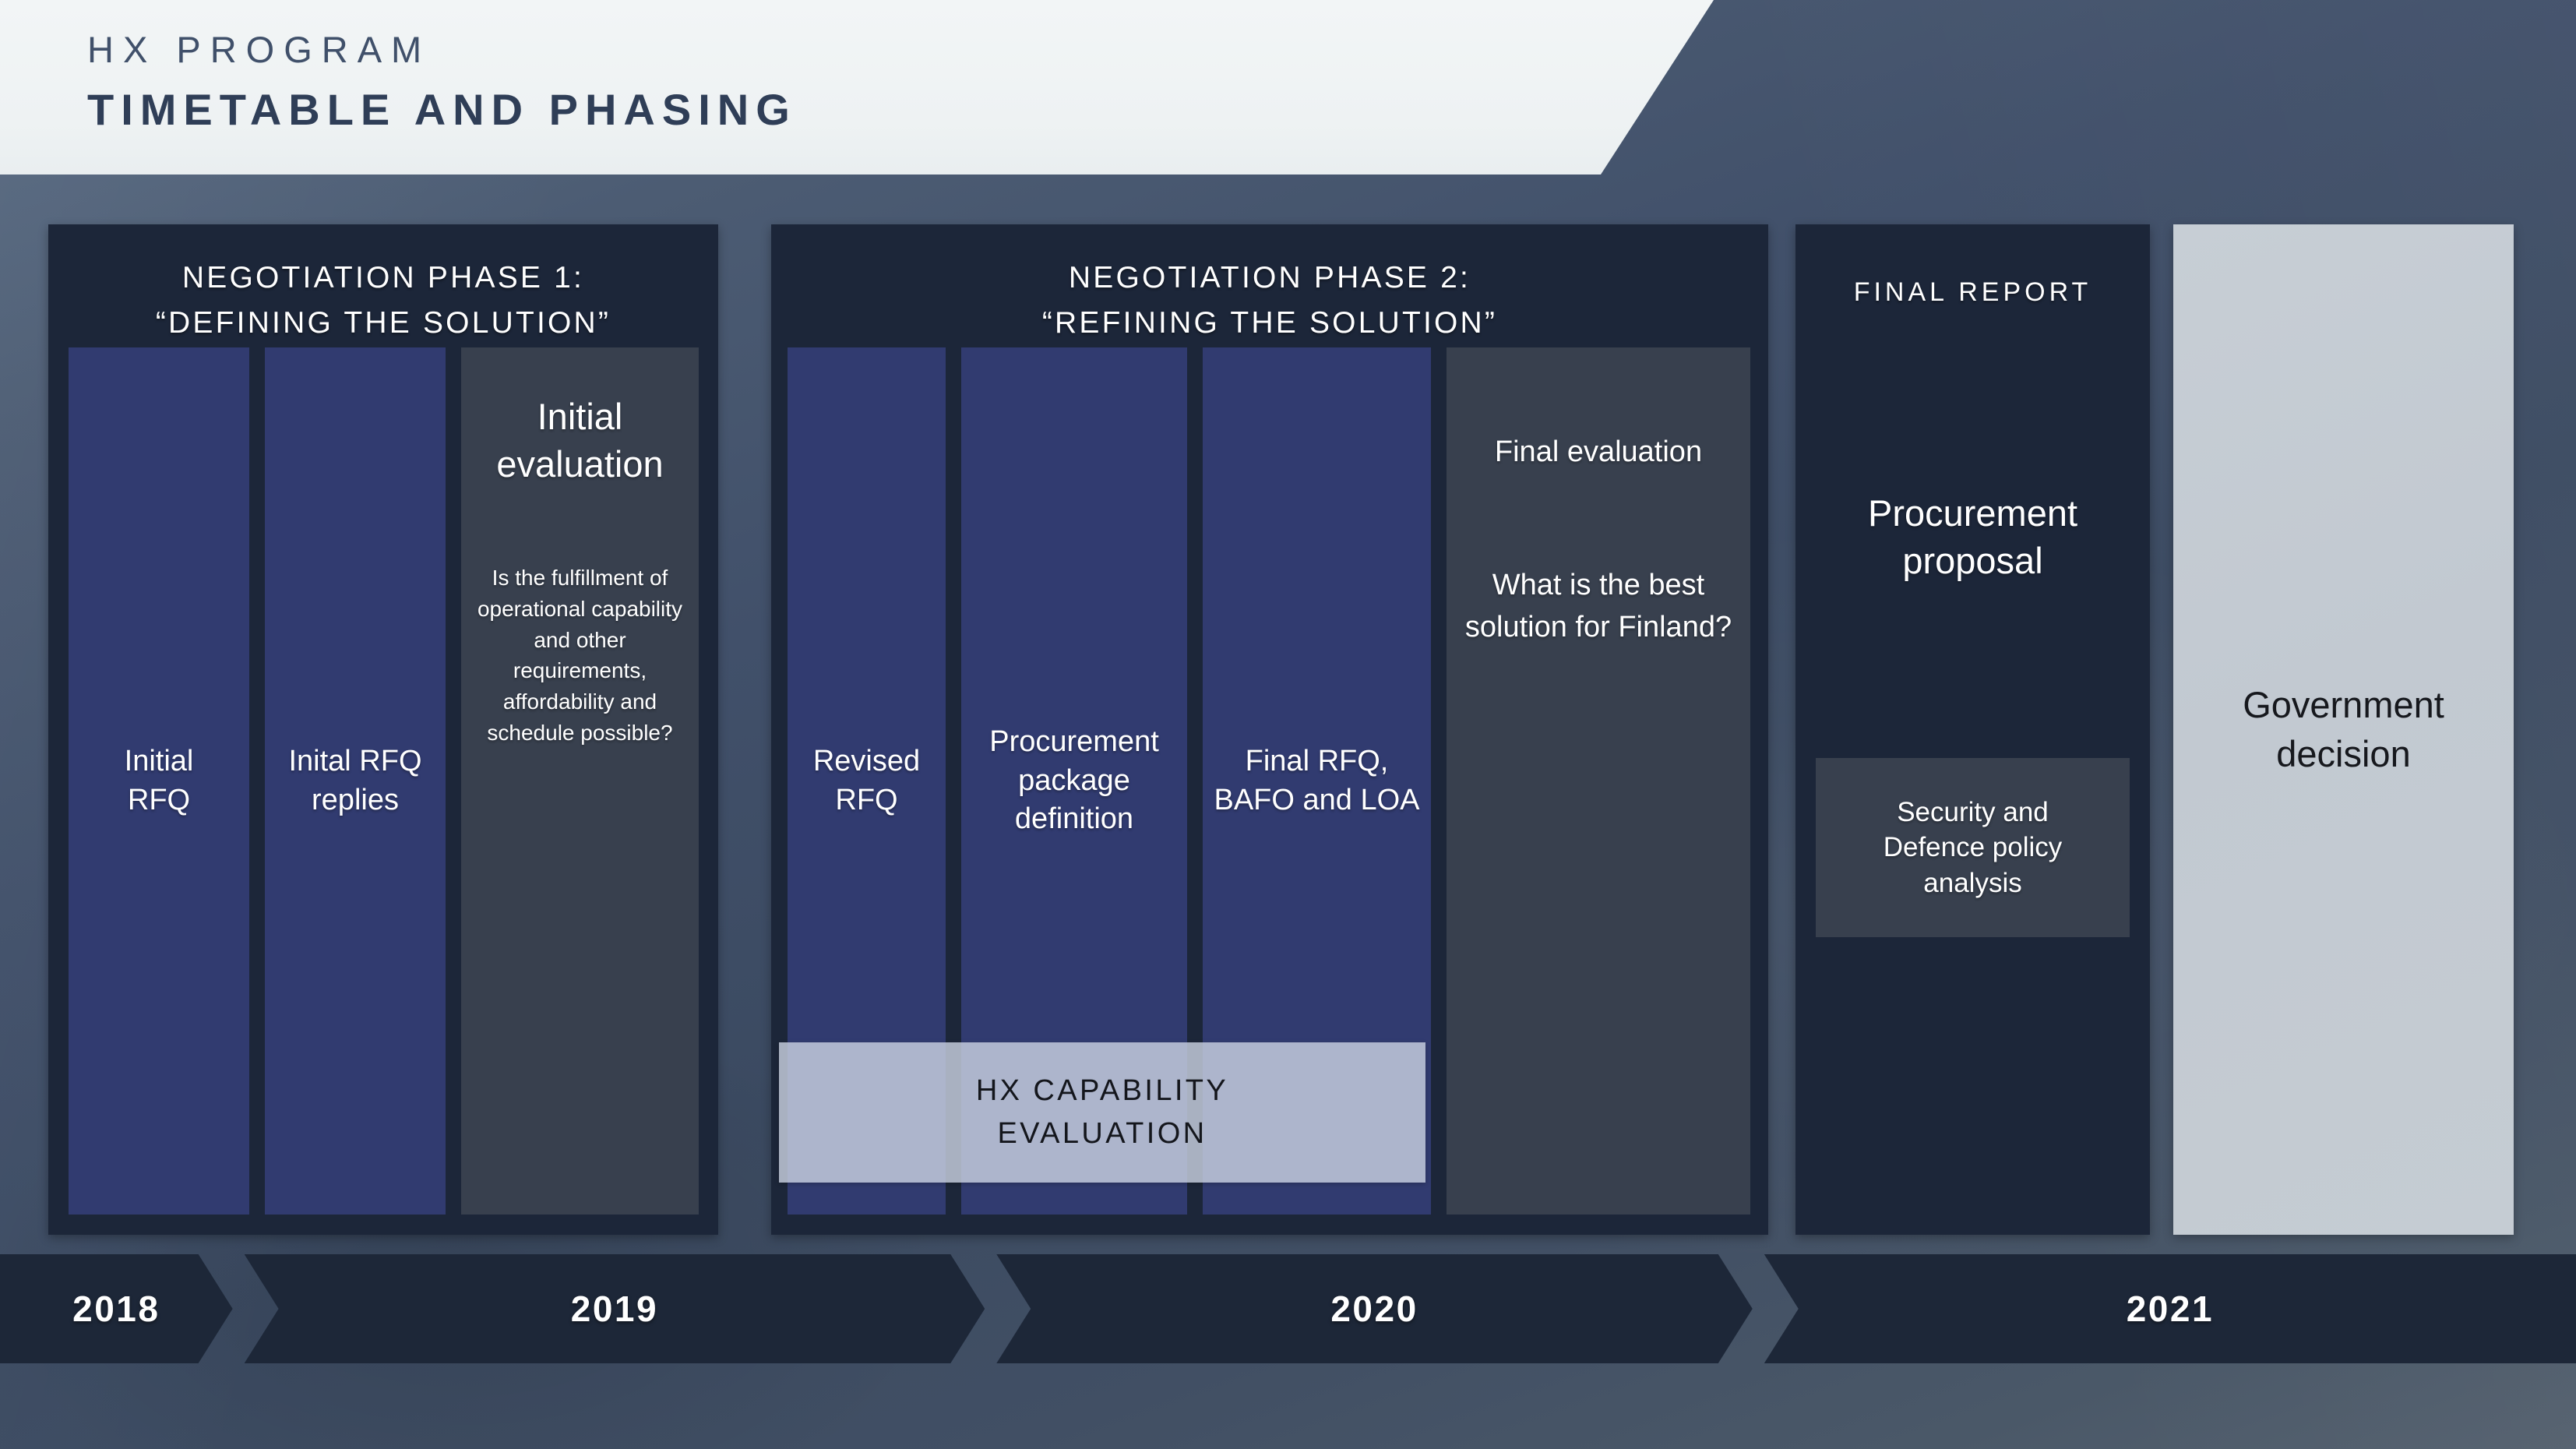 The width and height of the screenshot is (2576, 1449). I want to click on timeline-year-2020: 2020, so click(1374, 1308).